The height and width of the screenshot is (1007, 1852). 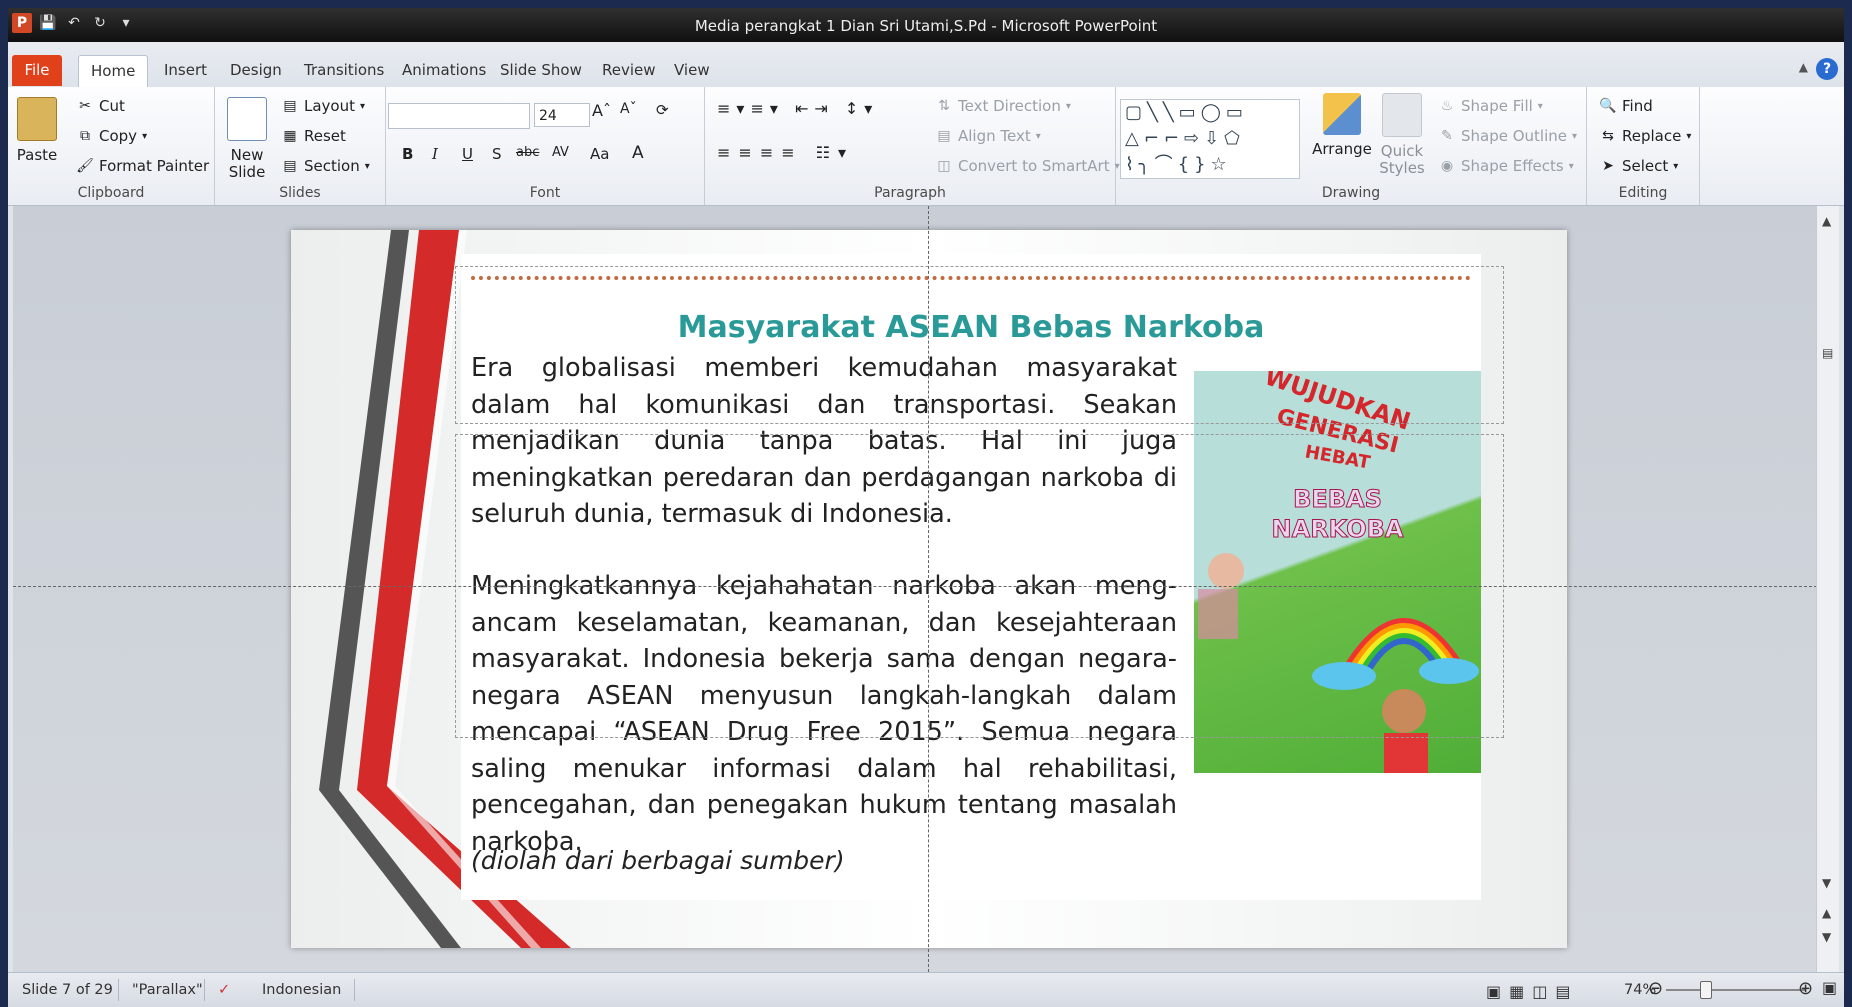 What do you see at coordinates (247, 119) in the screenshot?
I see `new-slide-icon` at bounding box center [247, 119].